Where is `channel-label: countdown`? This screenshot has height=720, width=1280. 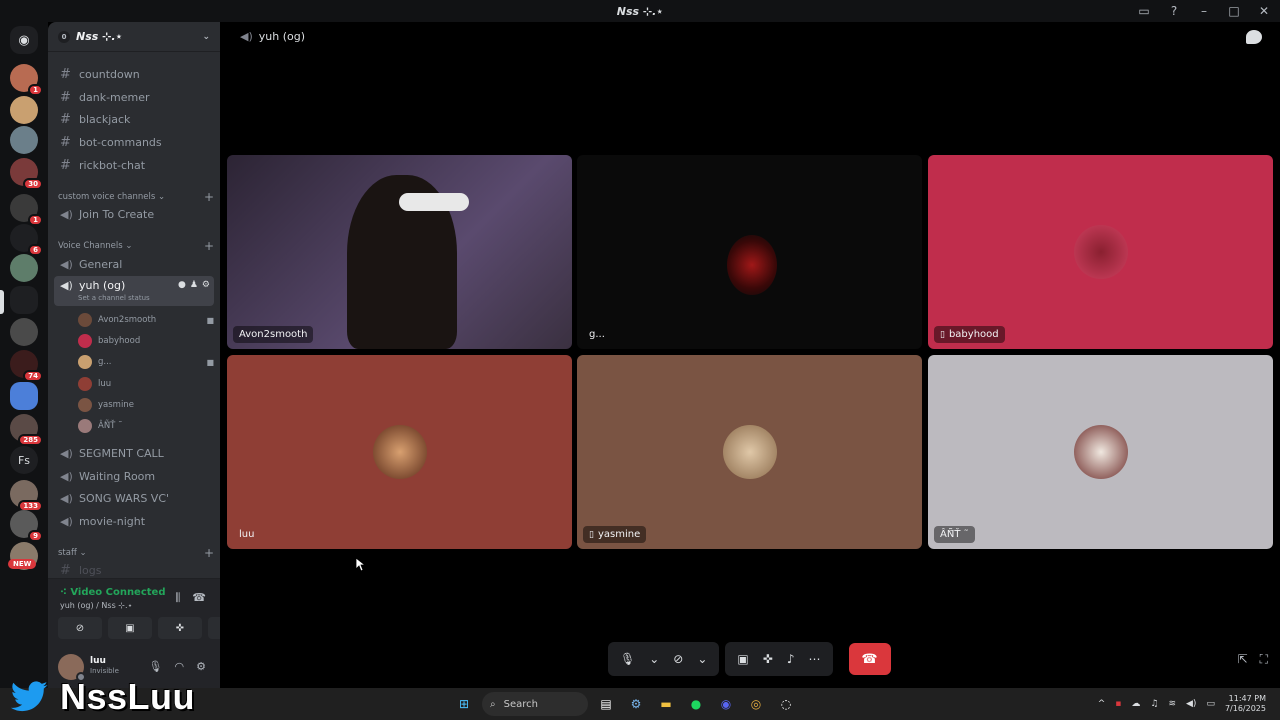 channel-label: countdown is located at coordinates (109, 74).